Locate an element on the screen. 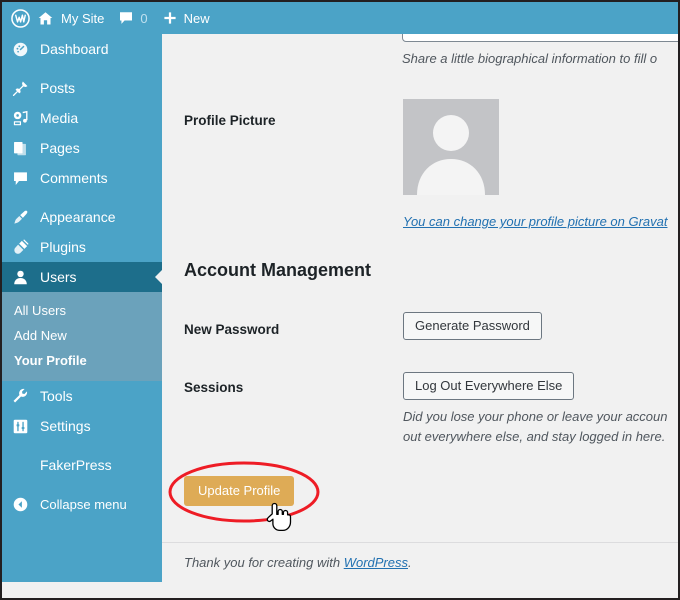  sidebar-item-label: Users is located at coordinates (58, 277).